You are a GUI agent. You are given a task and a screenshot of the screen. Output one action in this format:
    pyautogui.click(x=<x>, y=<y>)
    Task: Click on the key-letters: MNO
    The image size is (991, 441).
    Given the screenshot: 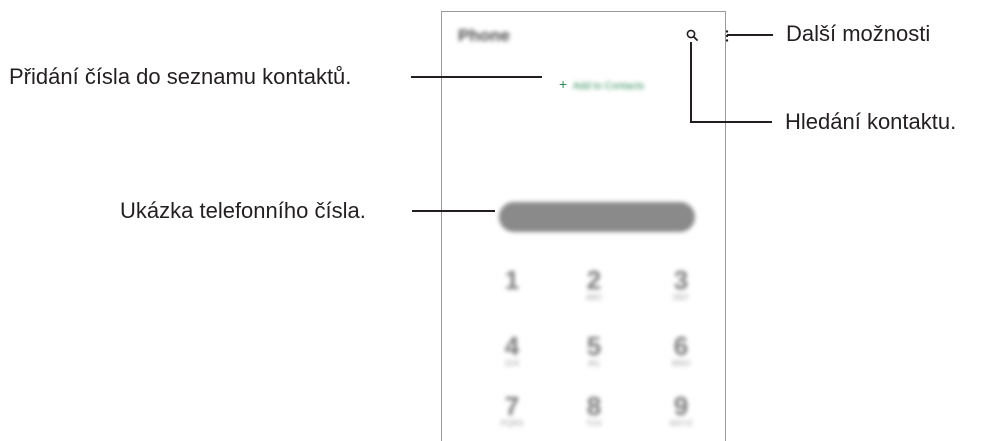 What is the action you would take?
    pyautogui.click(x=681, y=363)
    